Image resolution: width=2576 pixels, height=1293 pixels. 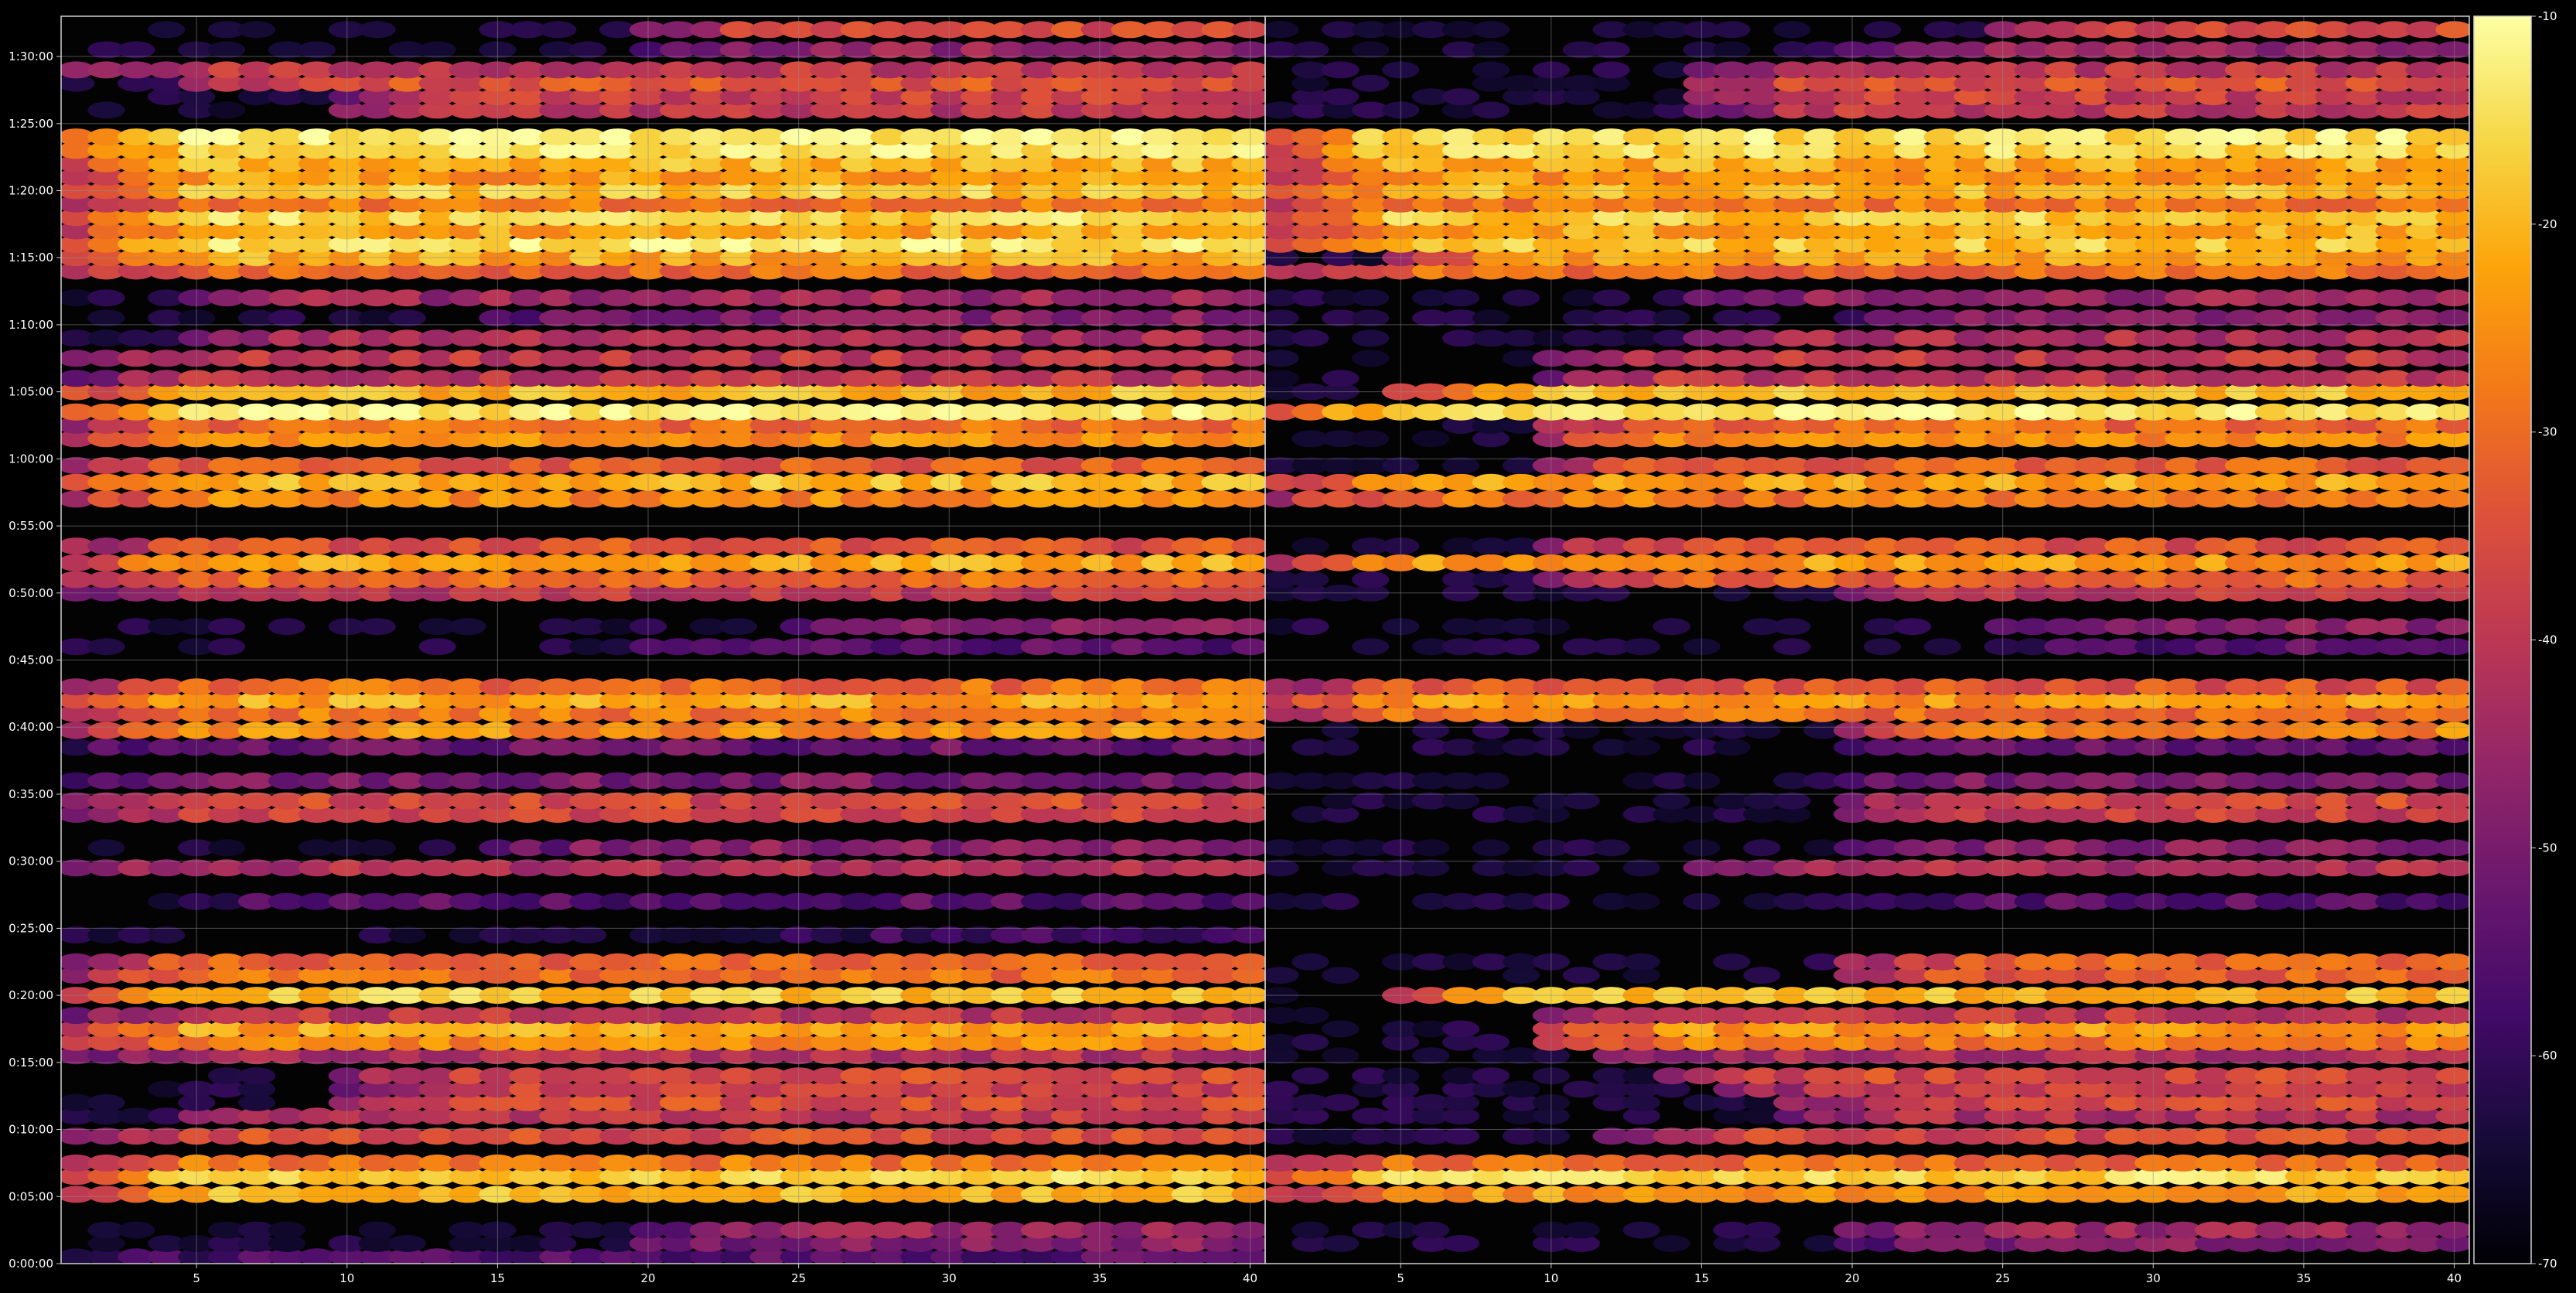 I want to click on colorbar-tick-label: -70, so click(x=2547, y=1264).